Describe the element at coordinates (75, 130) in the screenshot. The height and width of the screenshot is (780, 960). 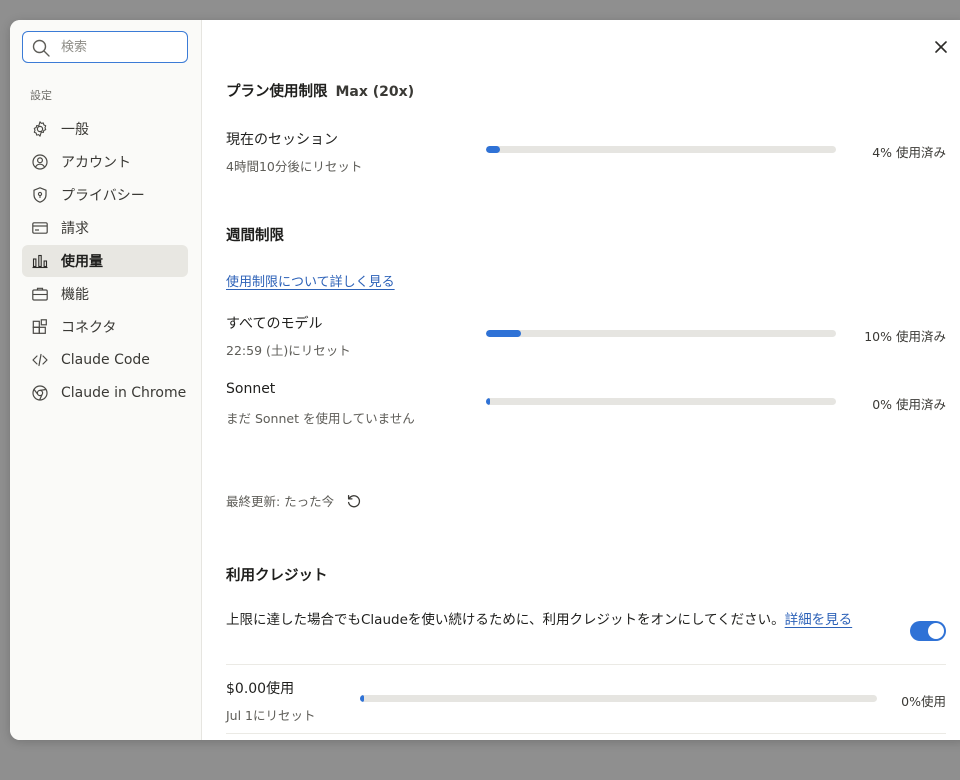
I see `sidebar-item-label: 一般` at that location.